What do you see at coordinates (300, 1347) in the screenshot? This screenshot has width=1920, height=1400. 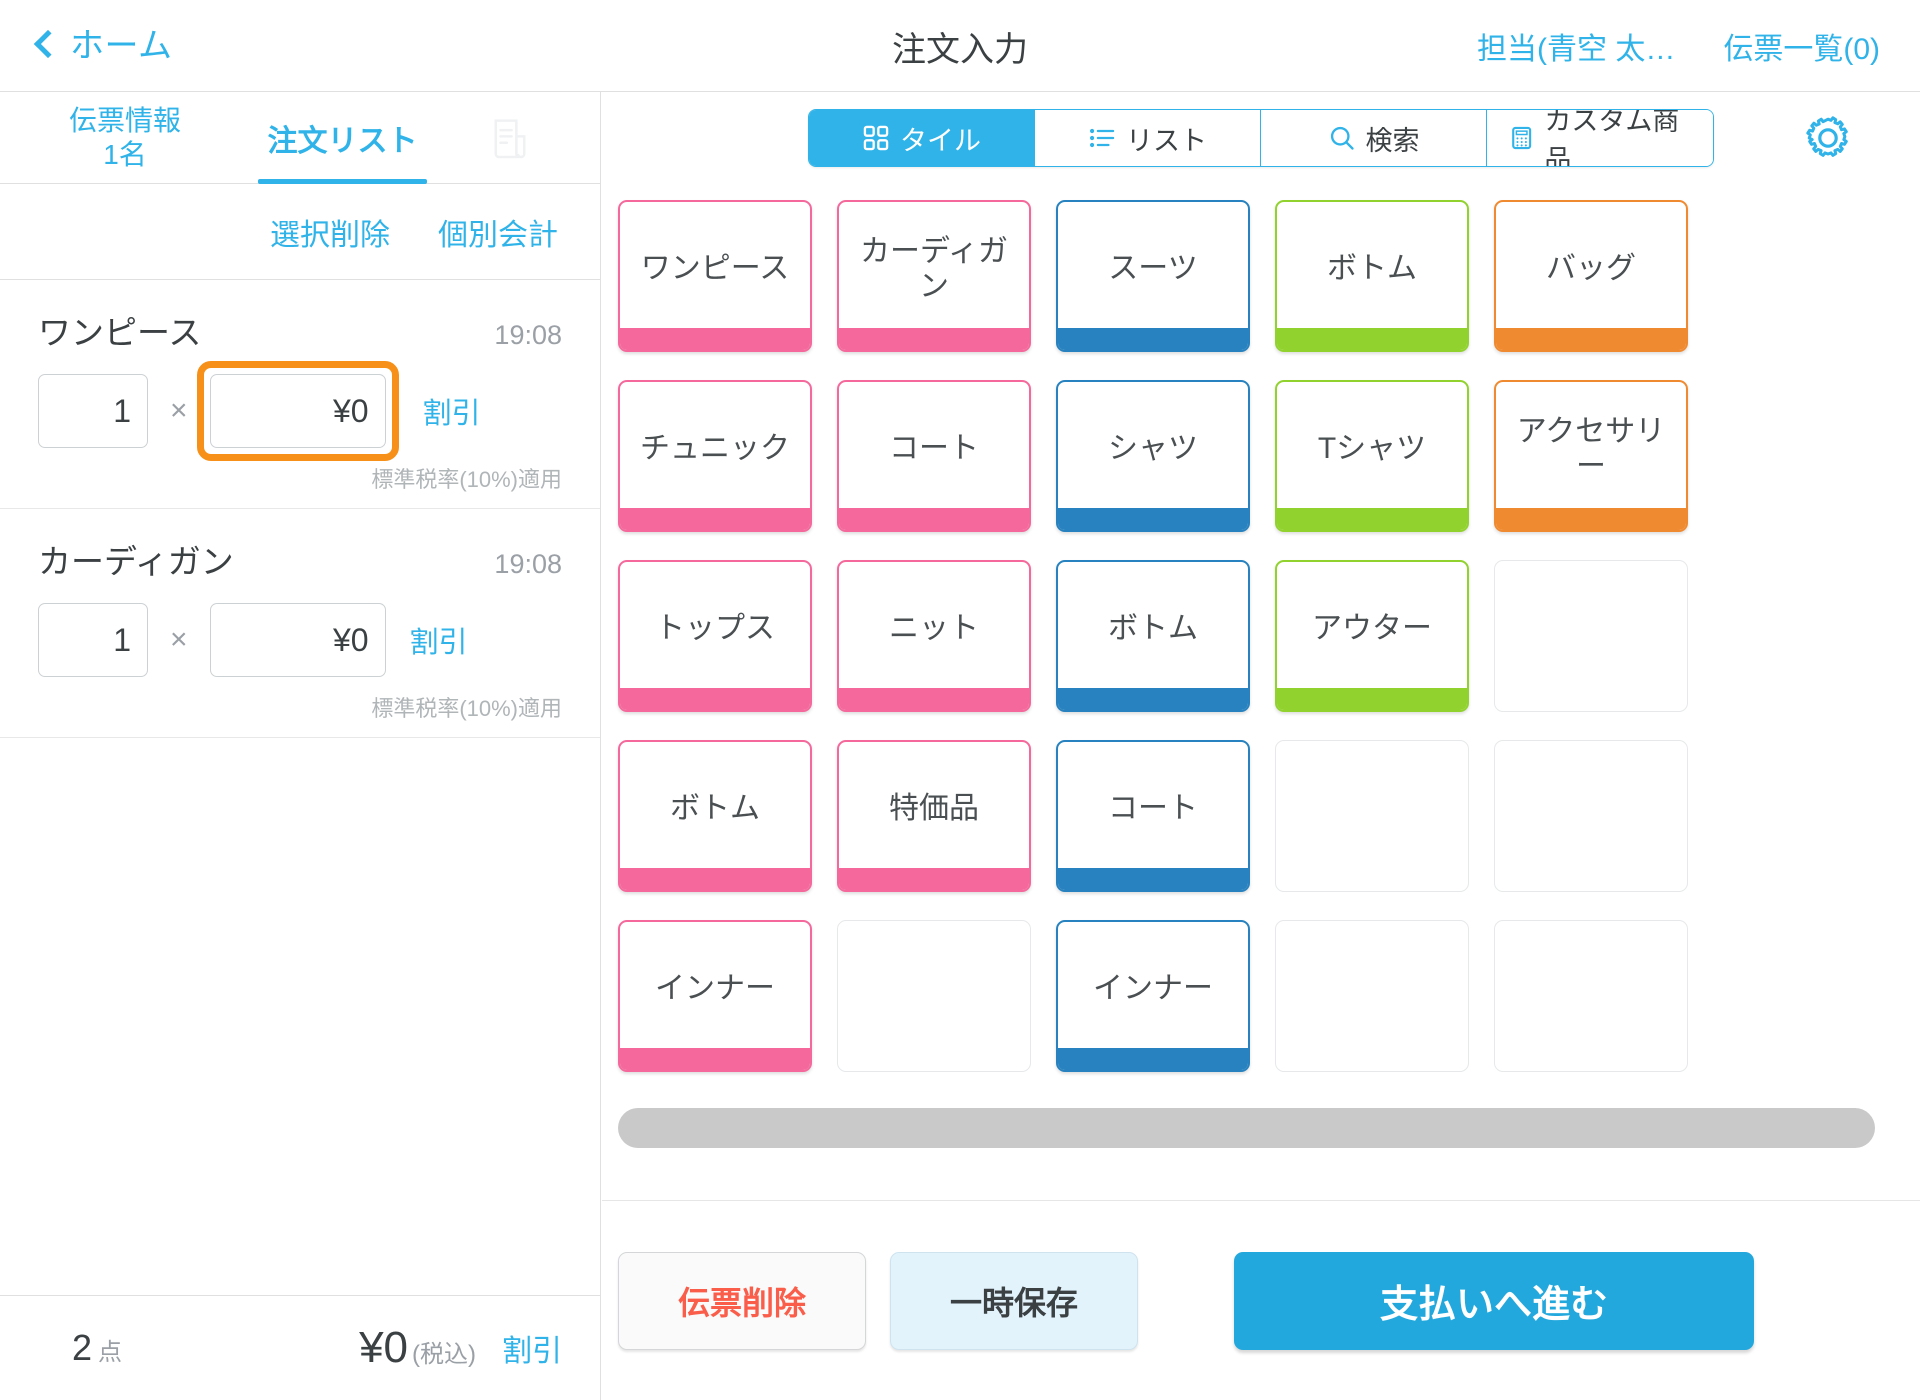 I see `order-total-bar: 2点 ¥0 (税込) 割引` at bounding box center [300, 1347].